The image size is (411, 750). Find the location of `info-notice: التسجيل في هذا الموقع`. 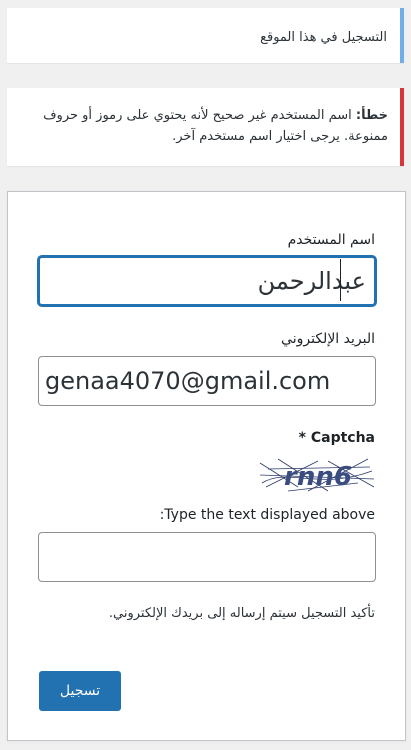

info-notice: التسجيل في هذا الموقع is located at coordinates (205, 35).